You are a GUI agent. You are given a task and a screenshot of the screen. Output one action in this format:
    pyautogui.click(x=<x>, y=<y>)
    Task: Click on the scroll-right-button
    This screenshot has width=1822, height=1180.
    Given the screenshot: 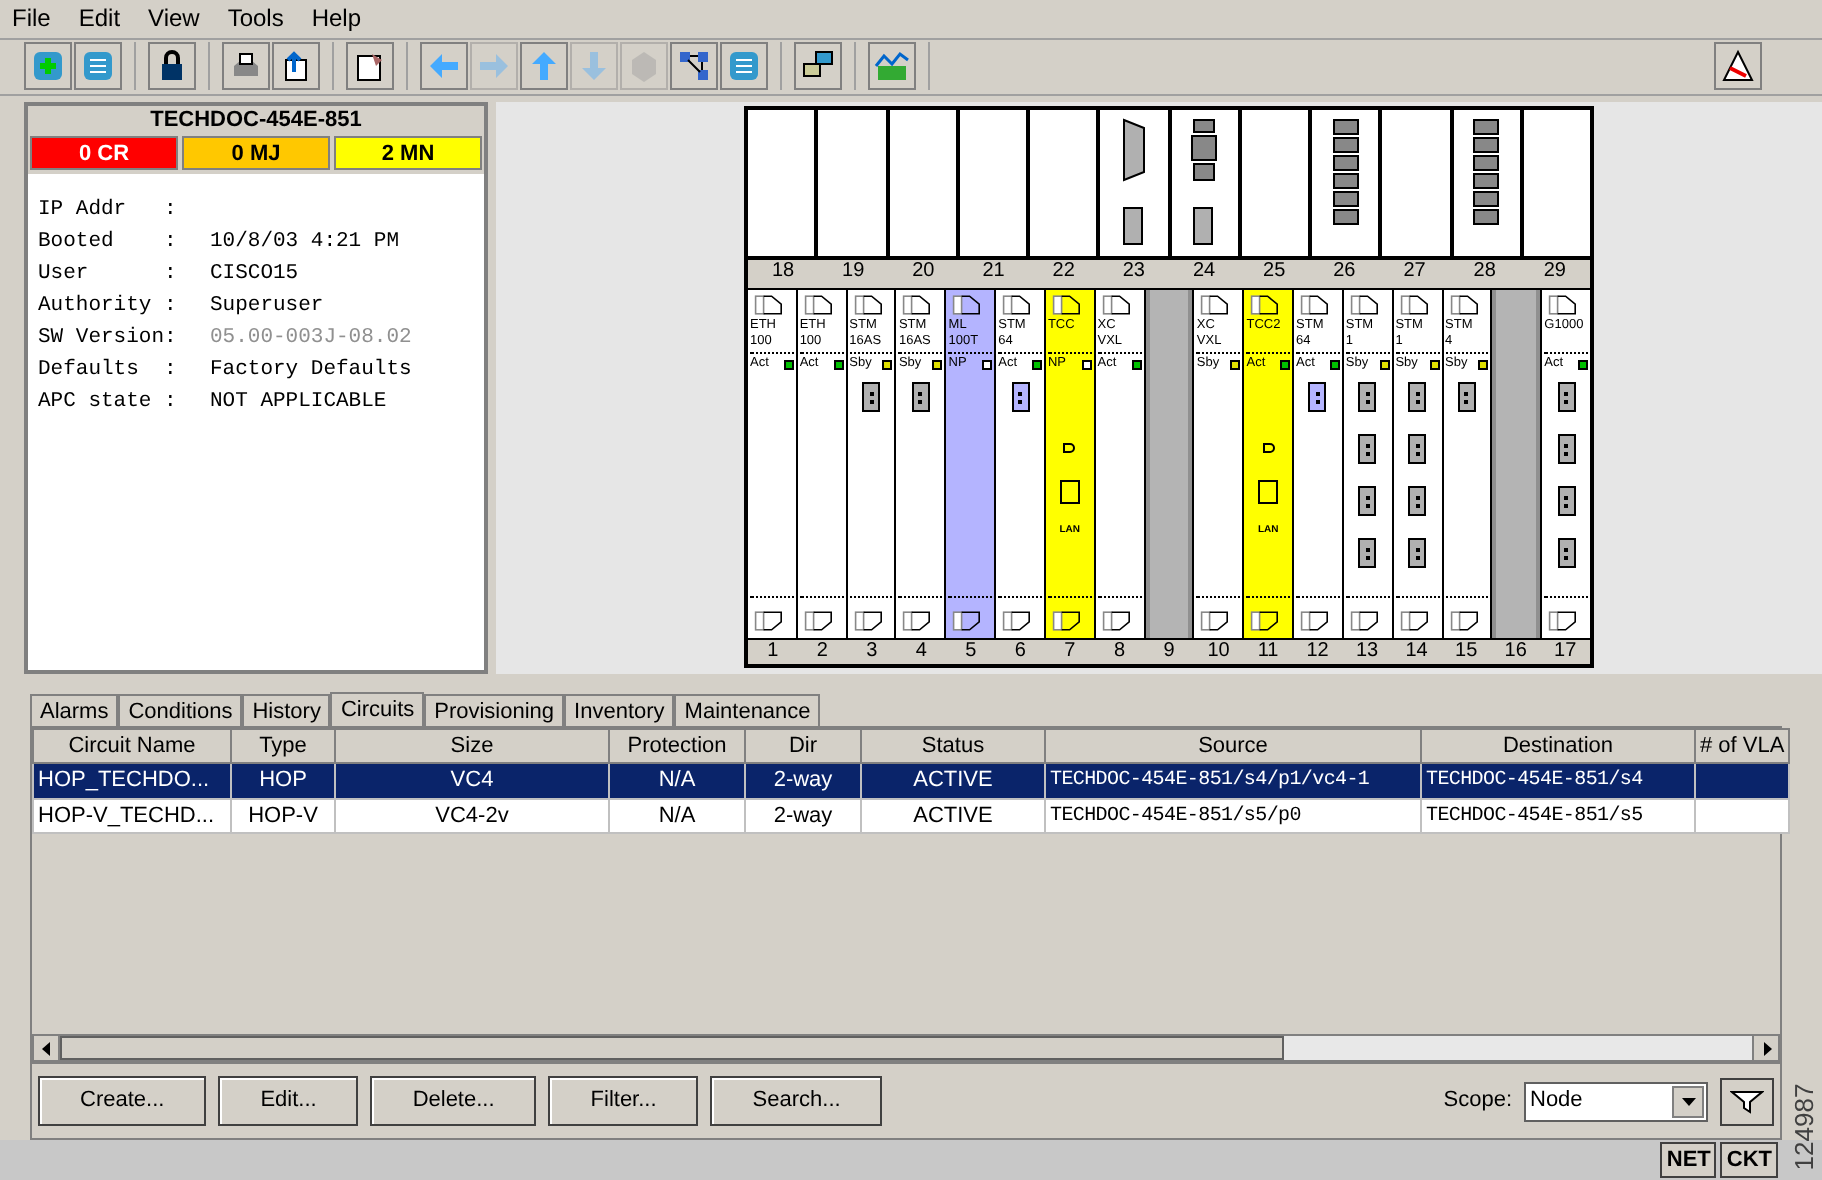 What is the action you would take?
    pyautogui.click(x=1765, y=1048)
    